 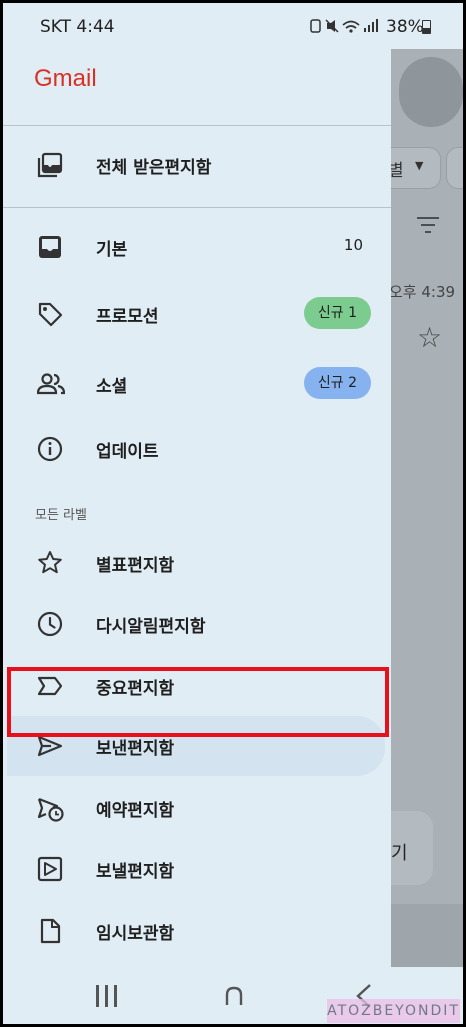 I want to click on drawer-item-important: 중요편지함, so click(x=197, y=686).